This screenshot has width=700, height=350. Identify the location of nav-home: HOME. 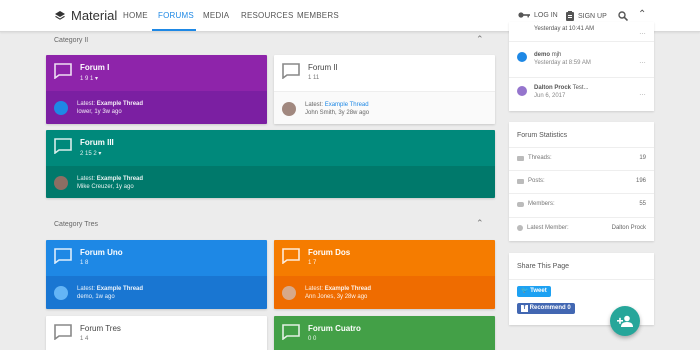
(135, 15).